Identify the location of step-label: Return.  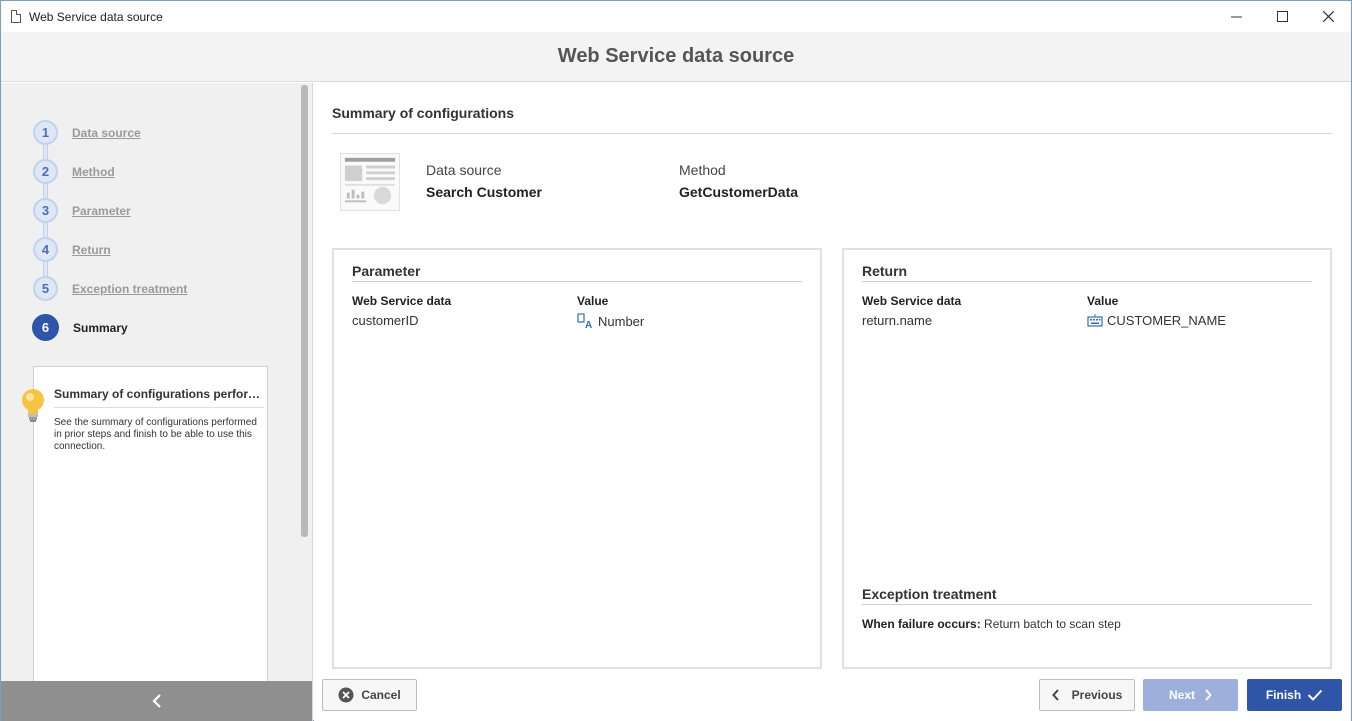
(91, 250).